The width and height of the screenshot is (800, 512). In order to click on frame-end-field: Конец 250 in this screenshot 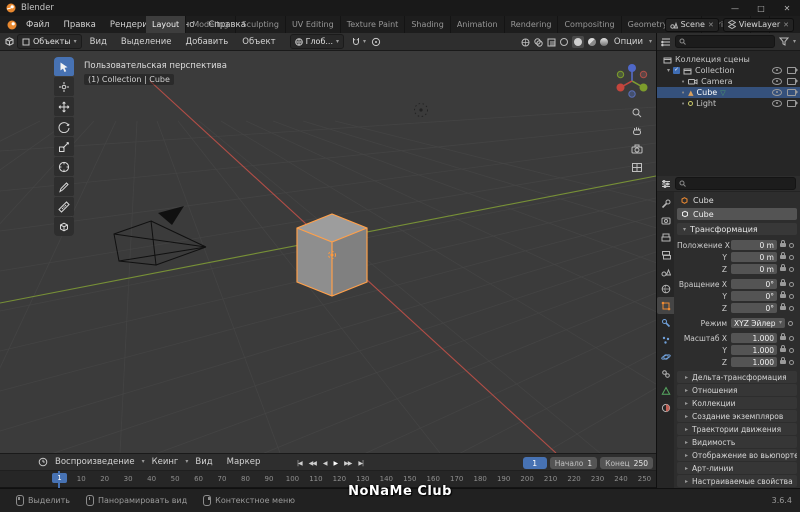, I will do `click(626, 463)`.